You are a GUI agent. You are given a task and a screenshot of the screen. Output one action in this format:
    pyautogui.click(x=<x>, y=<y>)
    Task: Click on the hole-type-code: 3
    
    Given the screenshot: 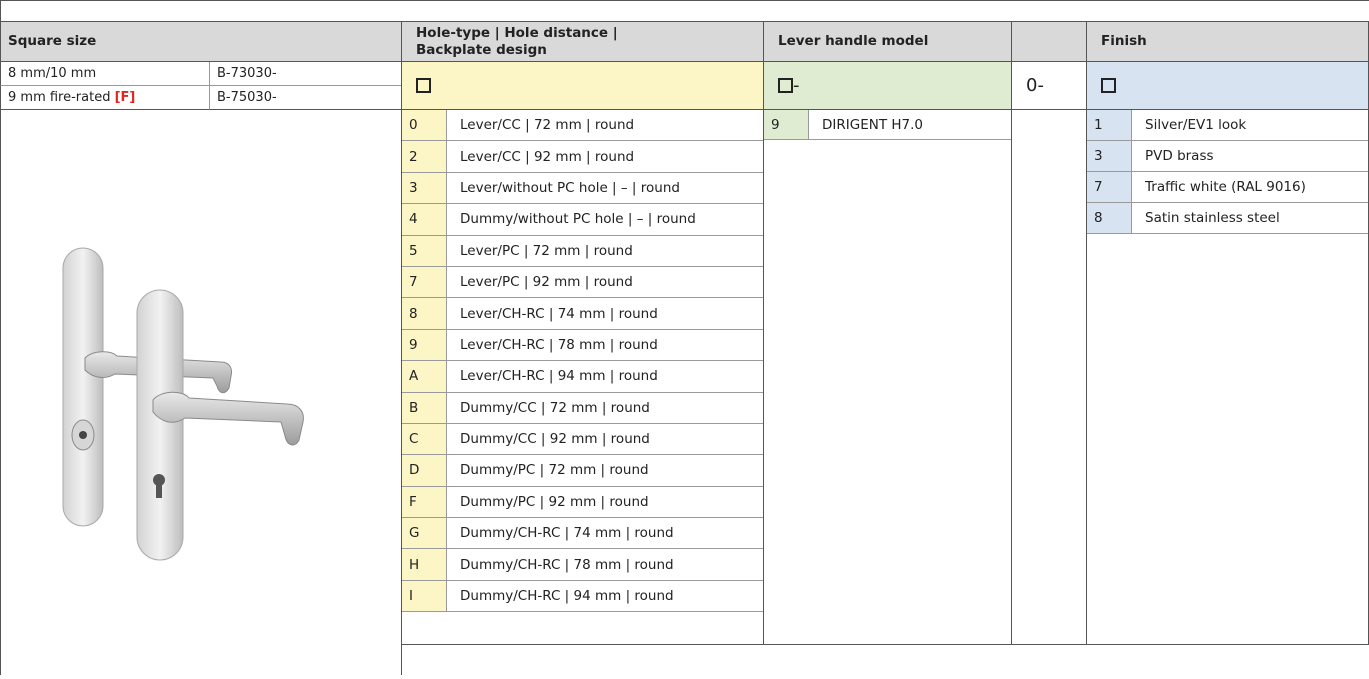 What is the action you would take?
    pyautogui.click(x=424, y=188)
    